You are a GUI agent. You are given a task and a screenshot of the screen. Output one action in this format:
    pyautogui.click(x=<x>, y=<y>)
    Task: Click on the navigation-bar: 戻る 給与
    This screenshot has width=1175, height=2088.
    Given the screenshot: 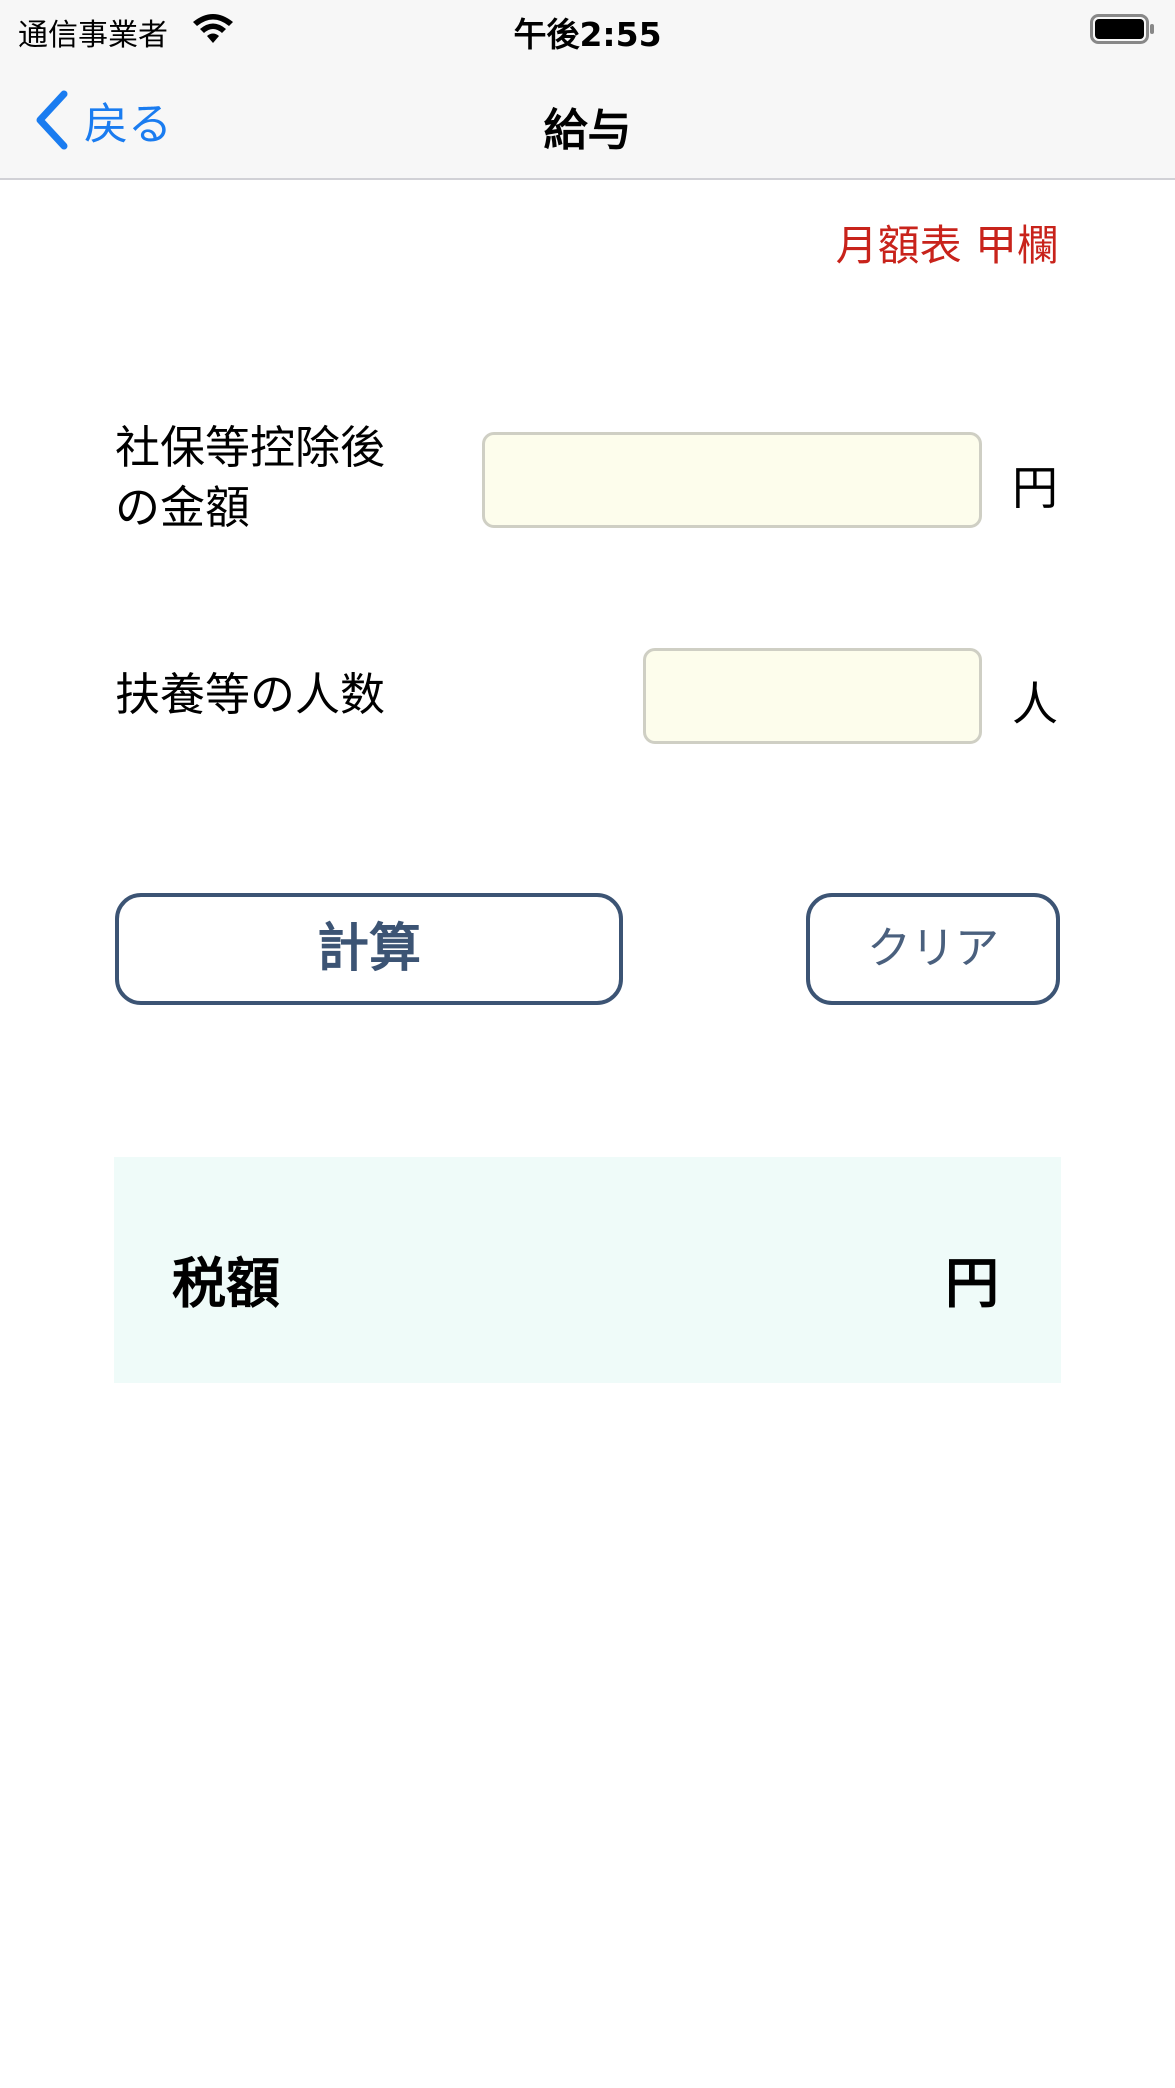 What is the action you would take?
    pyautogui.click(x=587, y=120)
    